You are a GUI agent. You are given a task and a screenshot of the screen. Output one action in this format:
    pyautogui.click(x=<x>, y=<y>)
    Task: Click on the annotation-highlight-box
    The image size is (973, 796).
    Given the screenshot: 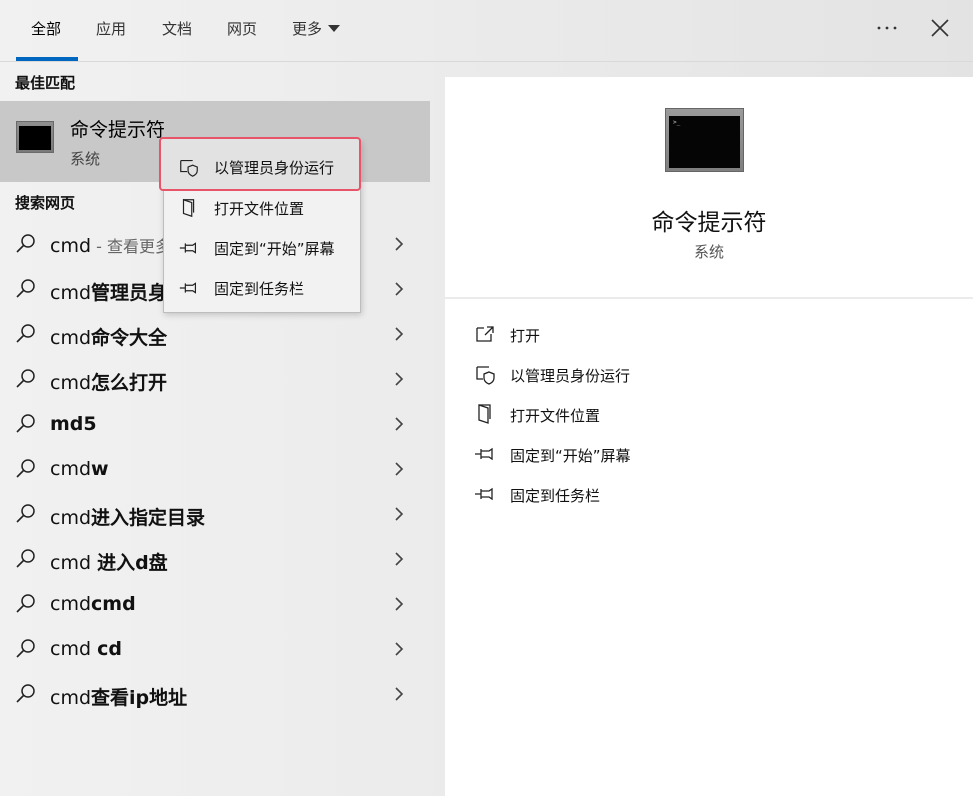 What is the action you would take?
    pyautogui.click(x=260, y=164)
    